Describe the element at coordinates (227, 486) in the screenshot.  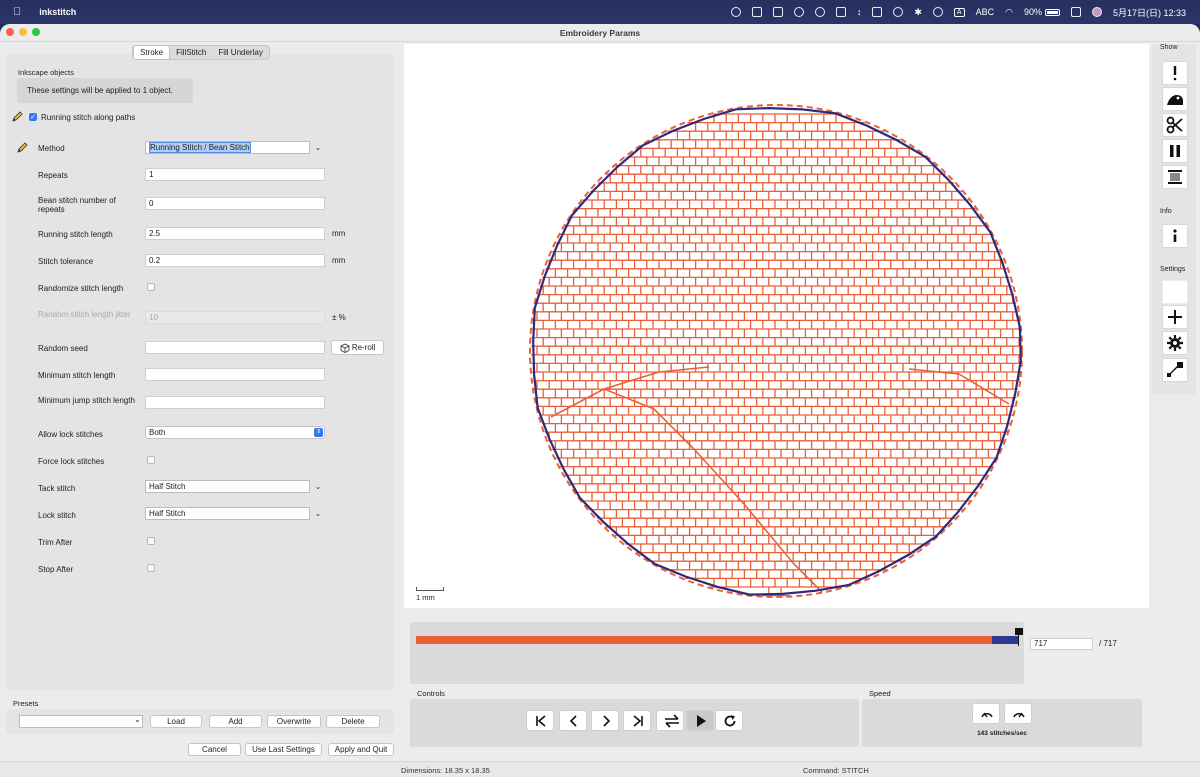
I see `tack-stitch-combo: Half Stitch` at that location.